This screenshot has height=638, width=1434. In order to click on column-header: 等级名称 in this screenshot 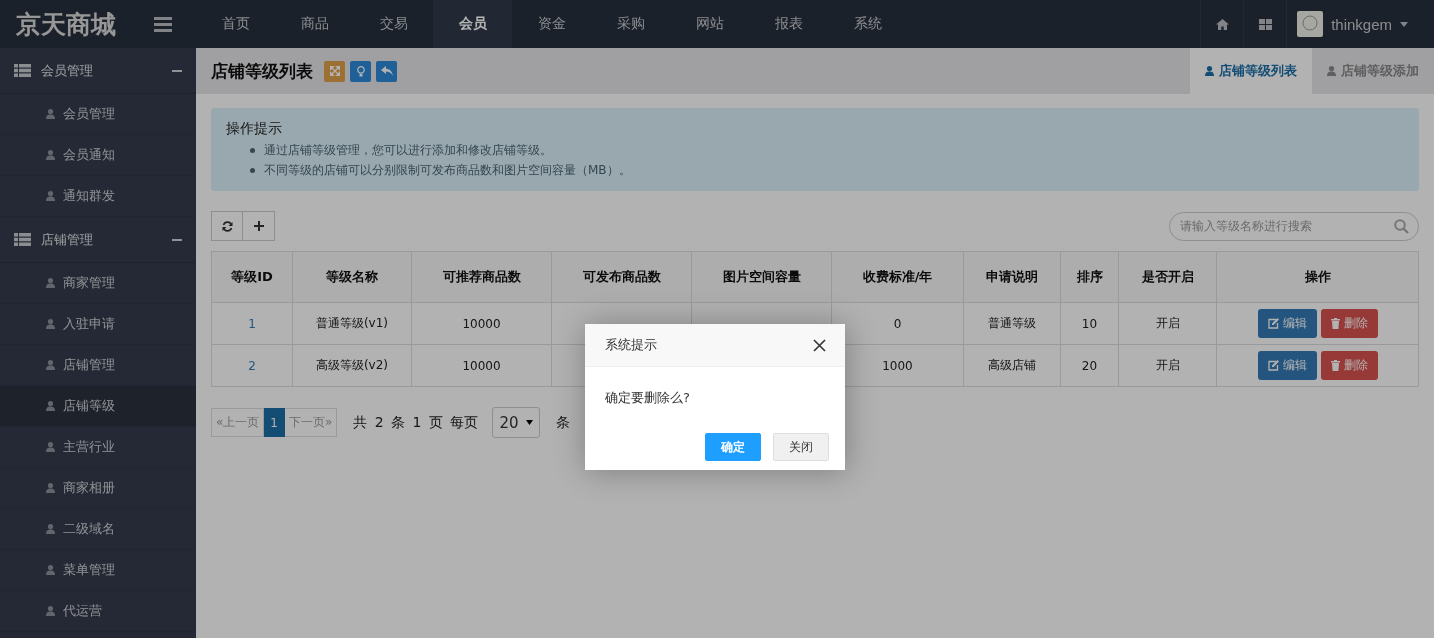, I will do `click(352, 277)`.